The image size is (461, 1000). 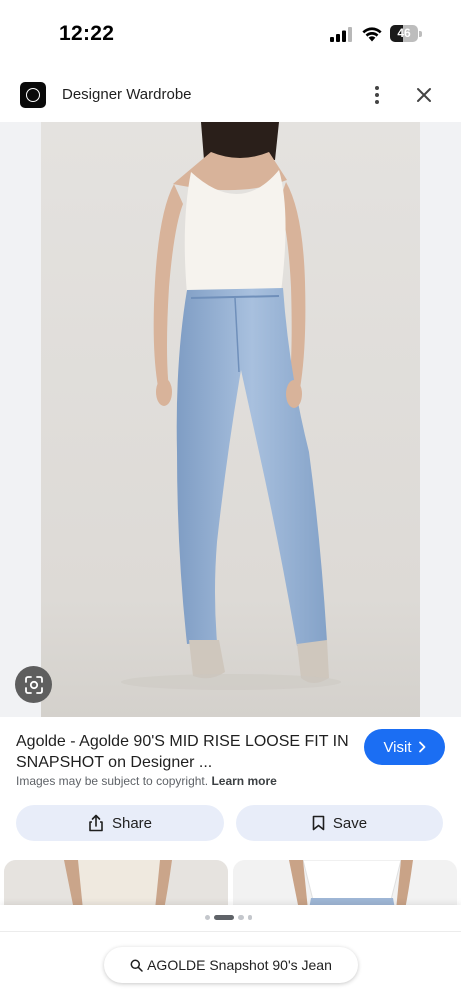 What do you see at coordinates (127, 94) in the screenshot?
I see `site-name: Designer Wardrobe` at bounding box center [127, 94].